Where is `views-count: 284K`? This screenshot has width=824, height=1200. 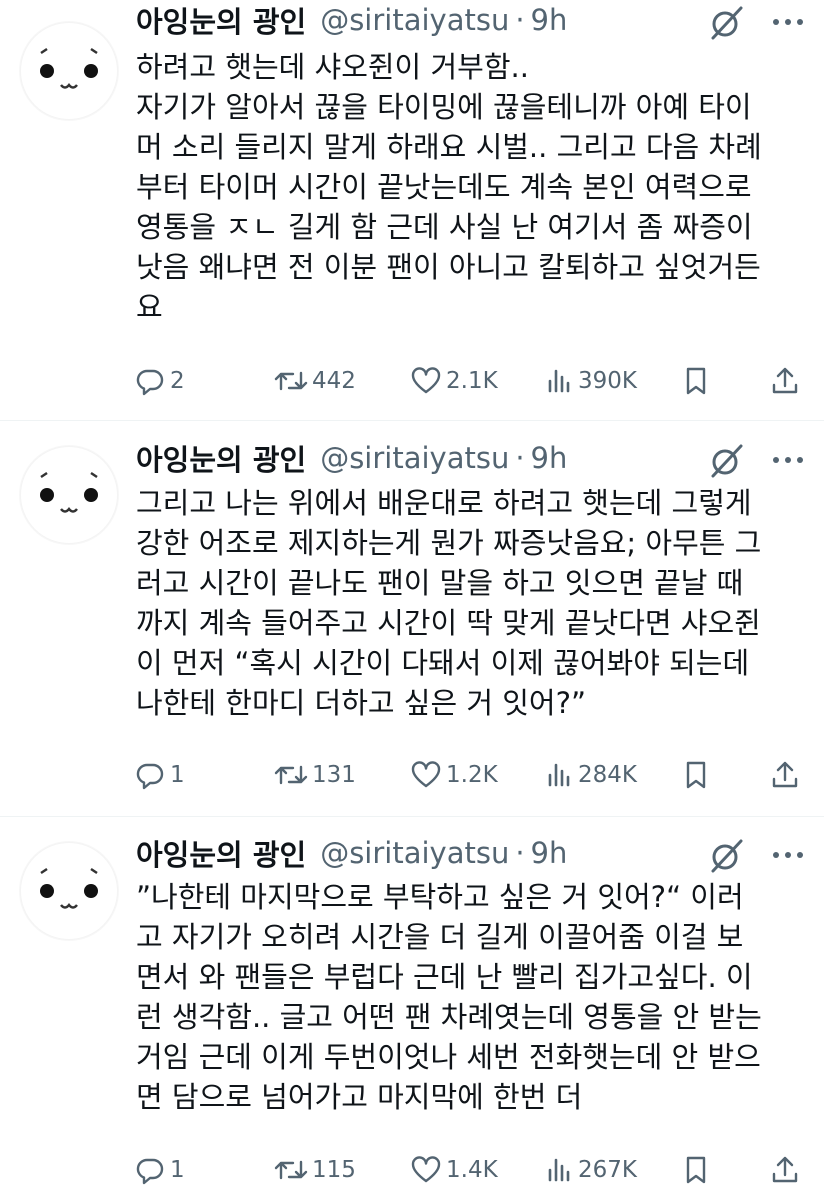 views-count: 284K is located at coordinates (607, 775).